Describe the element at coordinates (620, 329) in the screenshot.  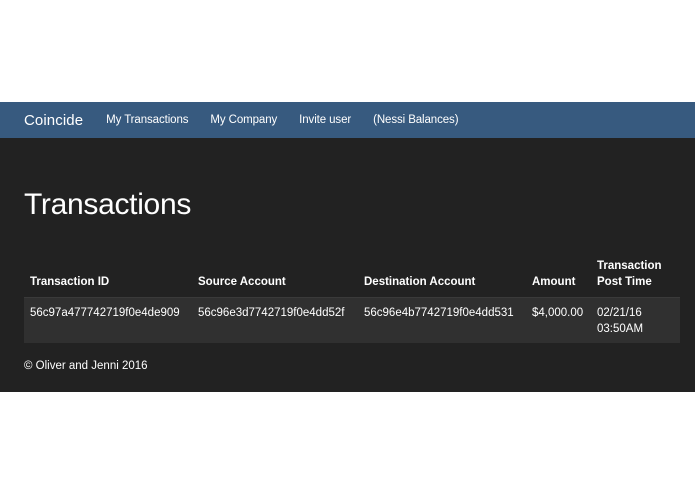
I see `cell-post-clock: 03:50AM` at that location.